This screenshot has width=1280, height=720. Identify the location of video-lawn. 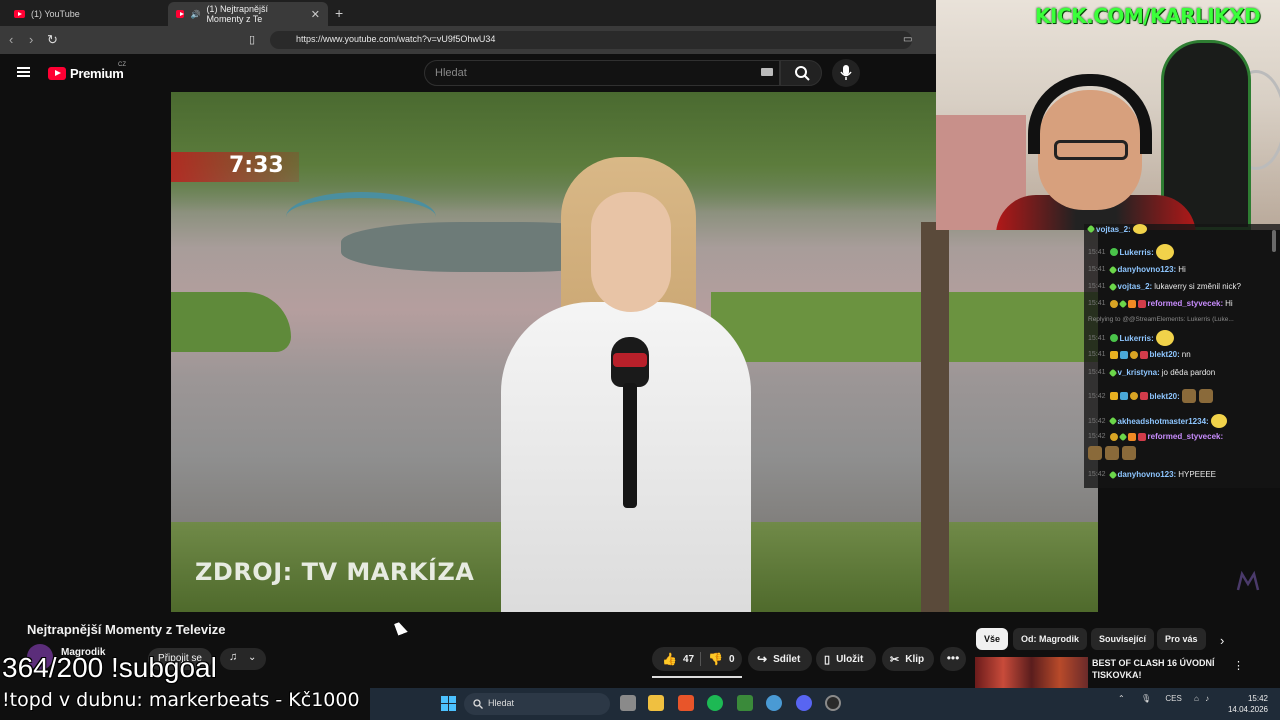
(231, 322).